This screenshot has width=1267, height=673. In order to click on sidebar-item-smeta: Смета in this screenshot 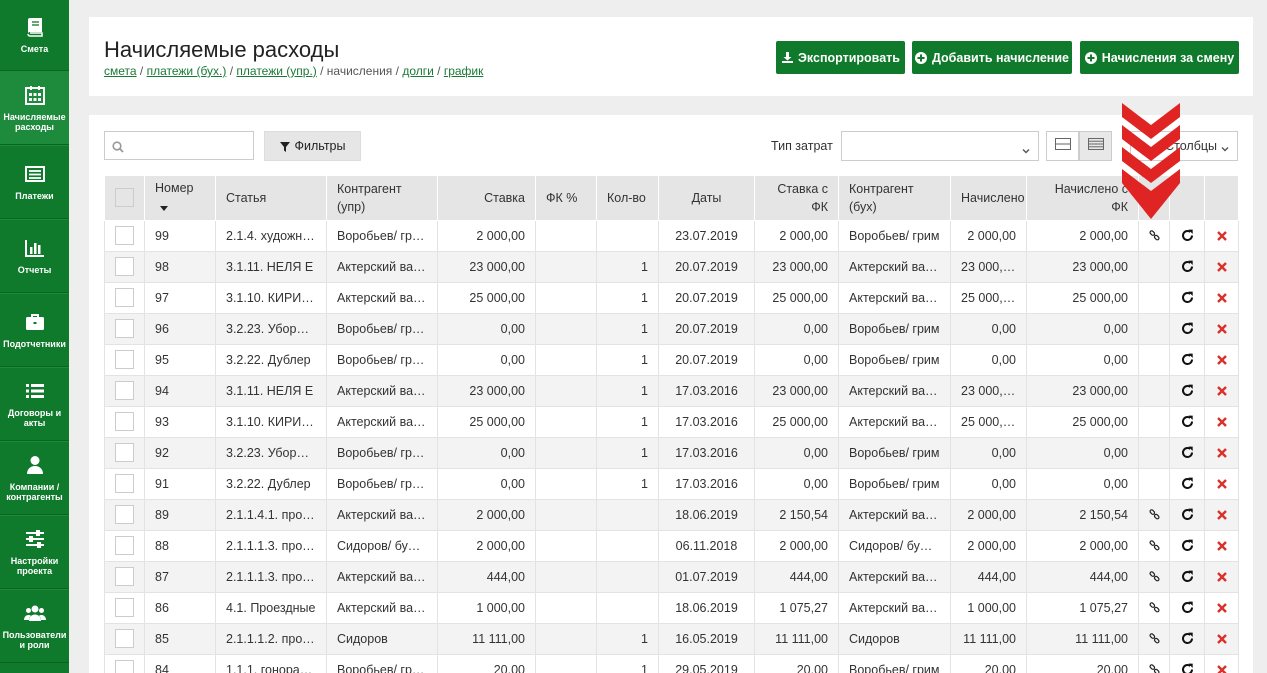, I will do `click(34, 35)`.